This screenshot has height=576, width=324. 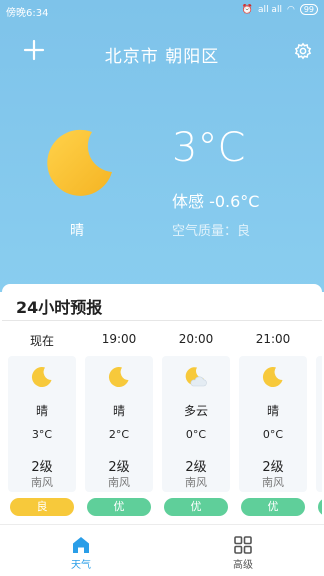 I want to click on hour-time: 19:00, so click(x=119, y=339).